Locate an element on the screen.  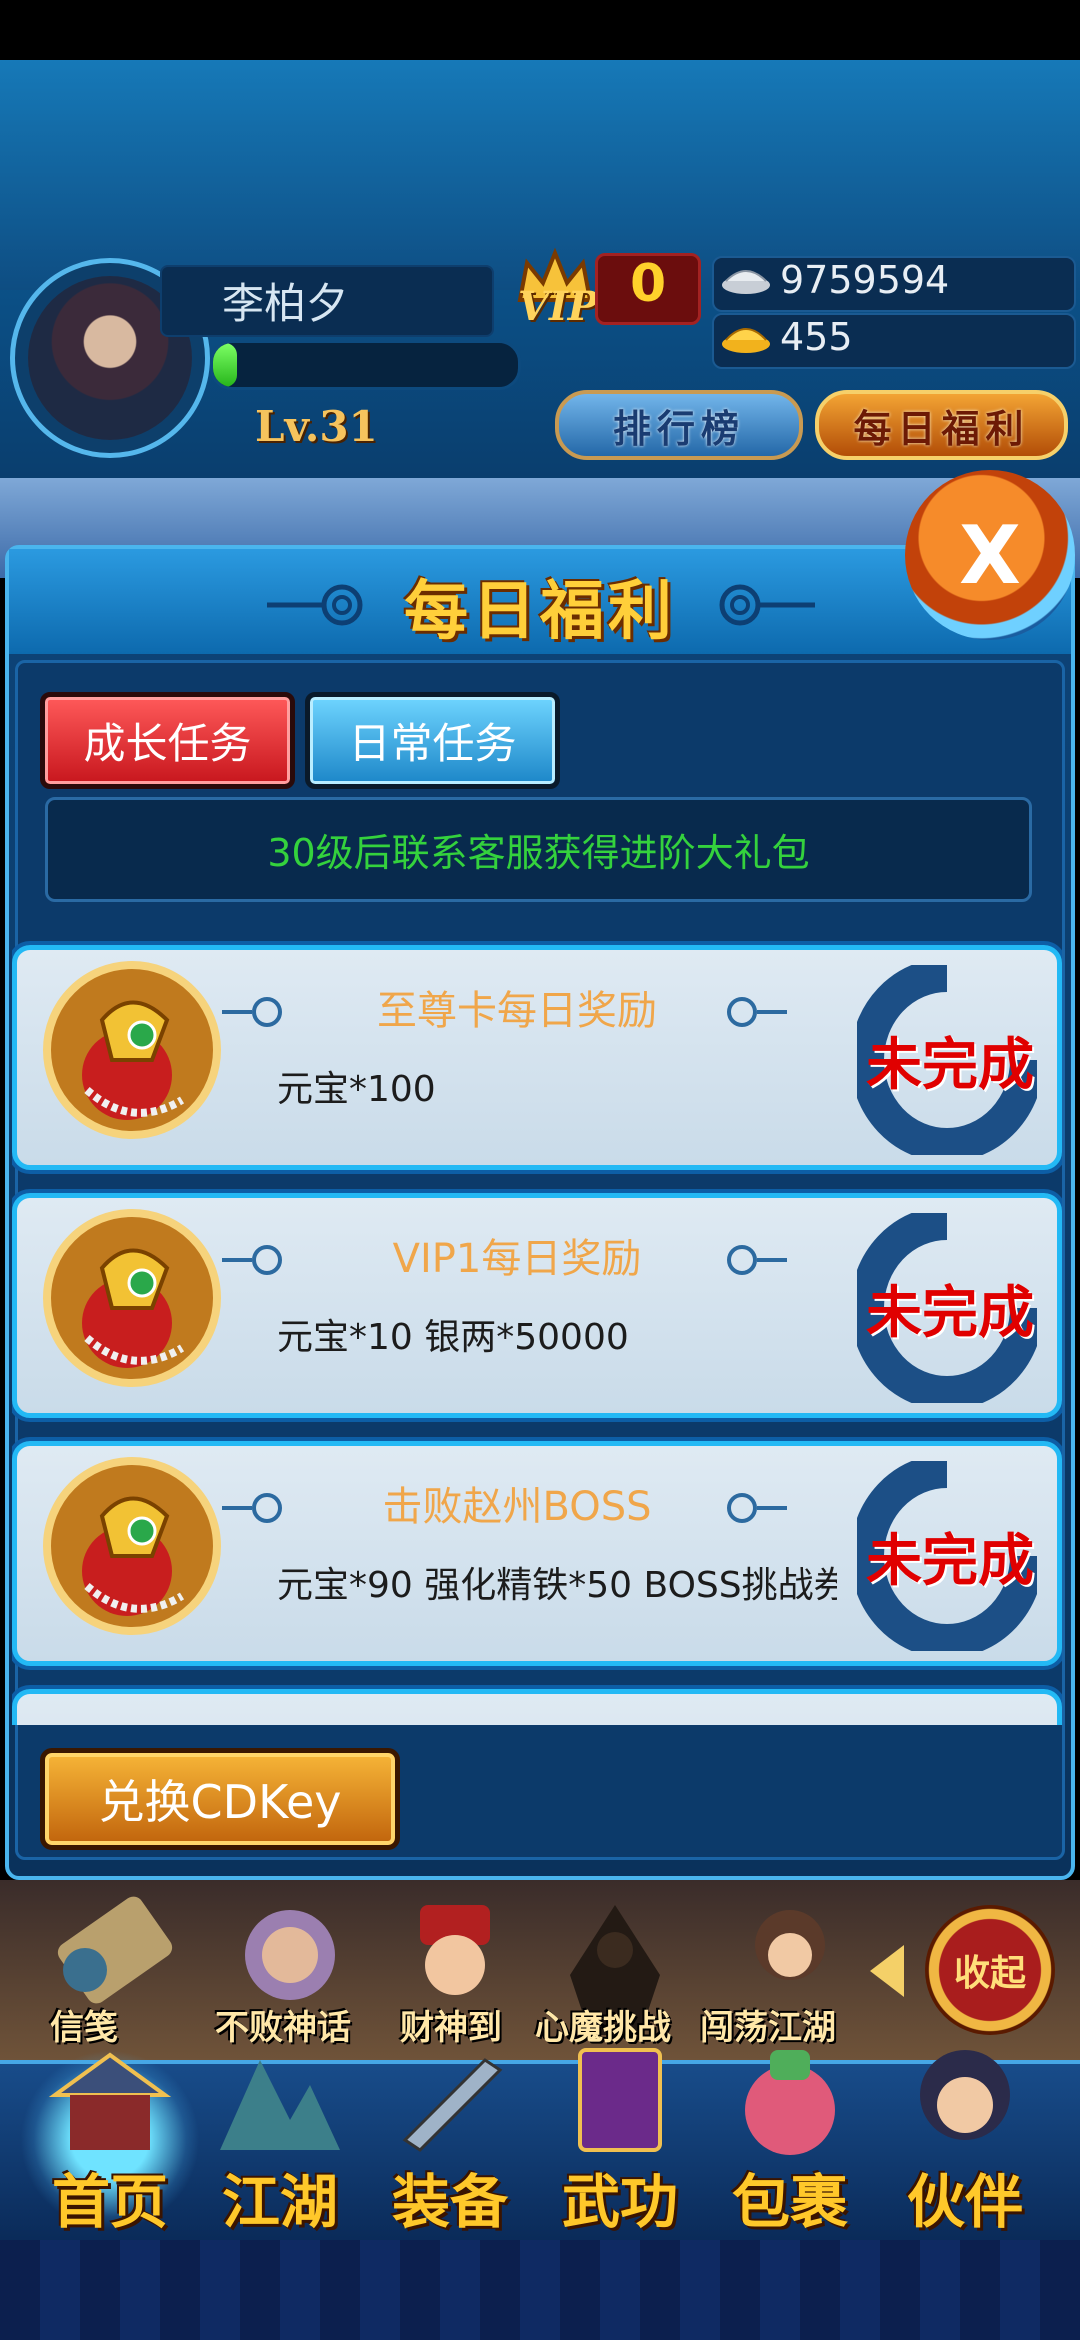
task-rewards: 元宝*10 银两*50000 is located at coordinates (453, 1337).